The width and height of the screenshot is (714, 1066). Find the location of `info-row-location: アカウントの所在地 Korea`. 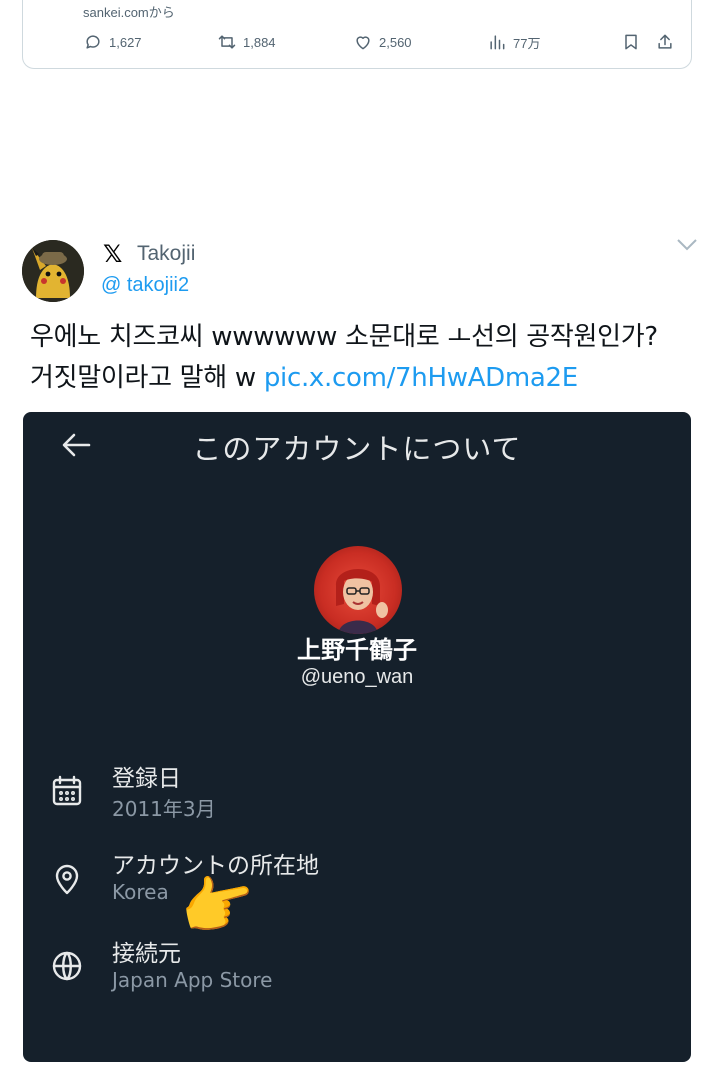

info-row-location: アカウントの所在地 Korea is located at coordinates (357, 881).